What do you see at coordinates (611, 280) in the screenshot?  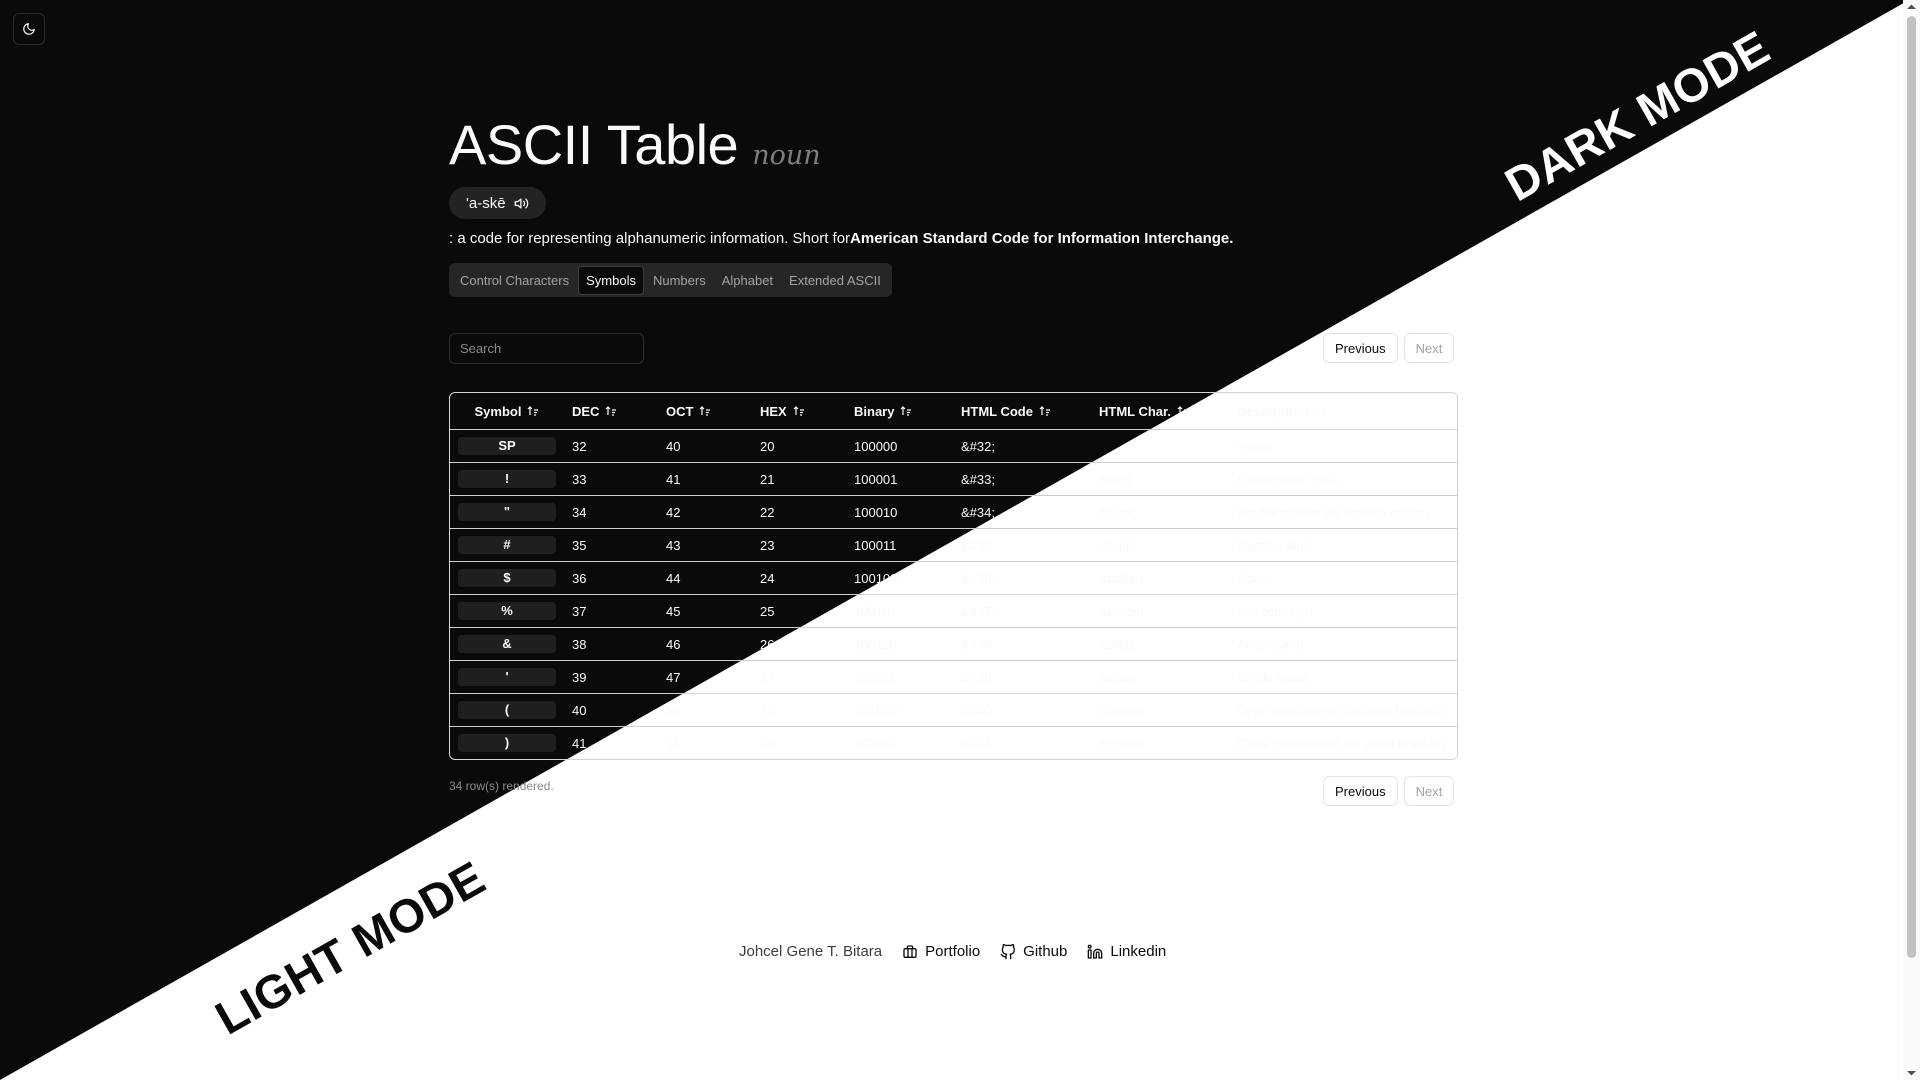 I see `tab-symbols: Symbols` at bounding box center [611, 280].